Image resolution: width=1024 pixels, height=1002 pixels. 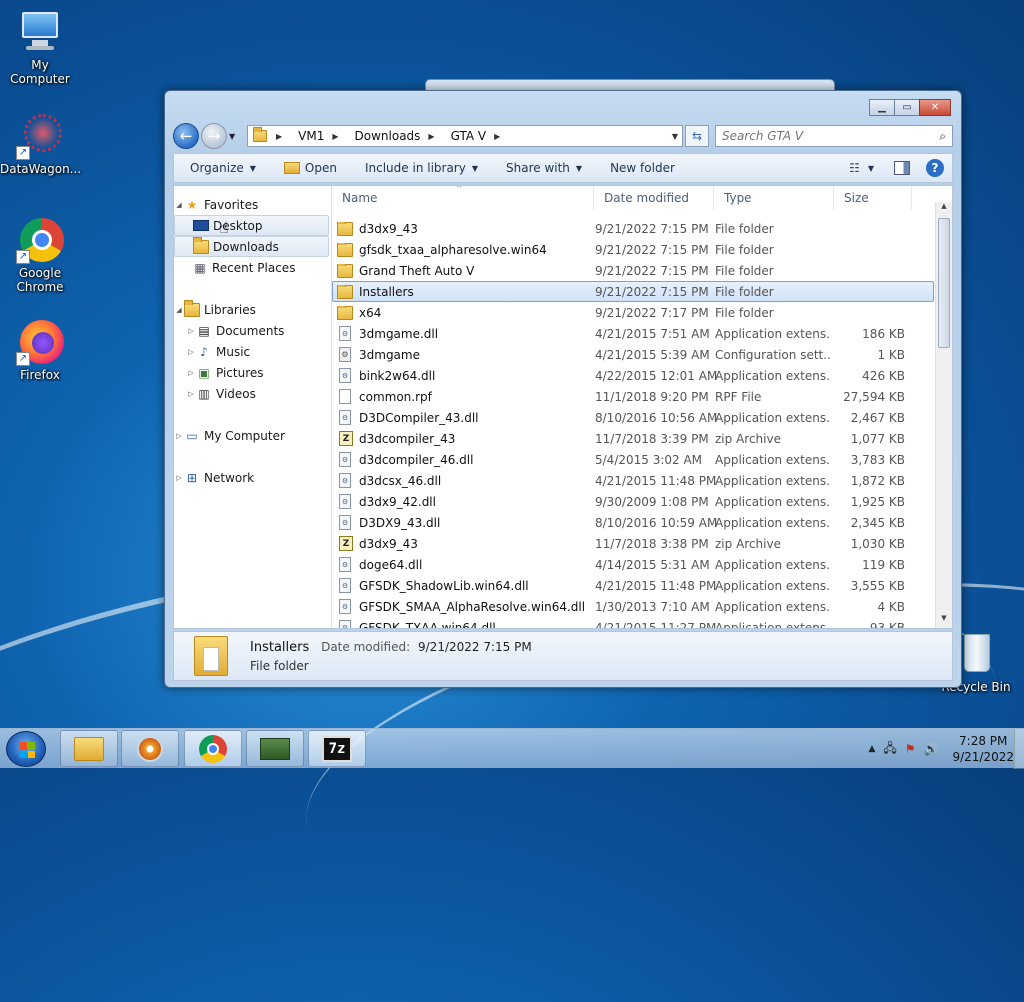 I want to click on close-button: ✕, so click(x=935, y=107).